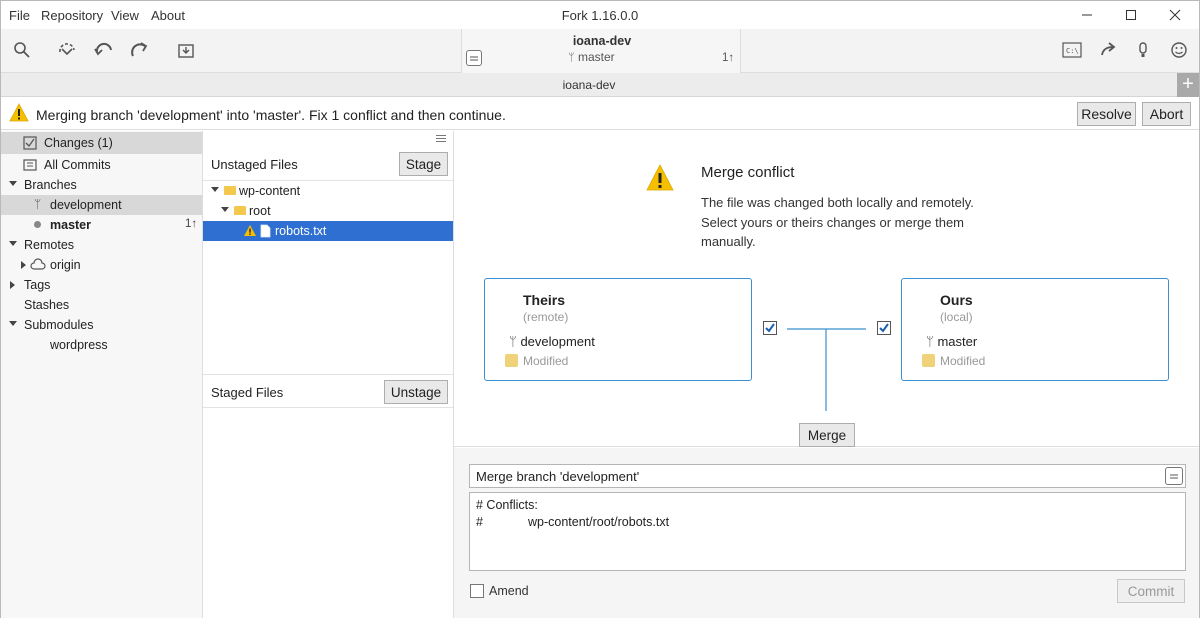 This screenshot has width=1200, height=618. Describe the element at coordinates (240, 210) in the screenshot. I see `folder-icon` at that location.